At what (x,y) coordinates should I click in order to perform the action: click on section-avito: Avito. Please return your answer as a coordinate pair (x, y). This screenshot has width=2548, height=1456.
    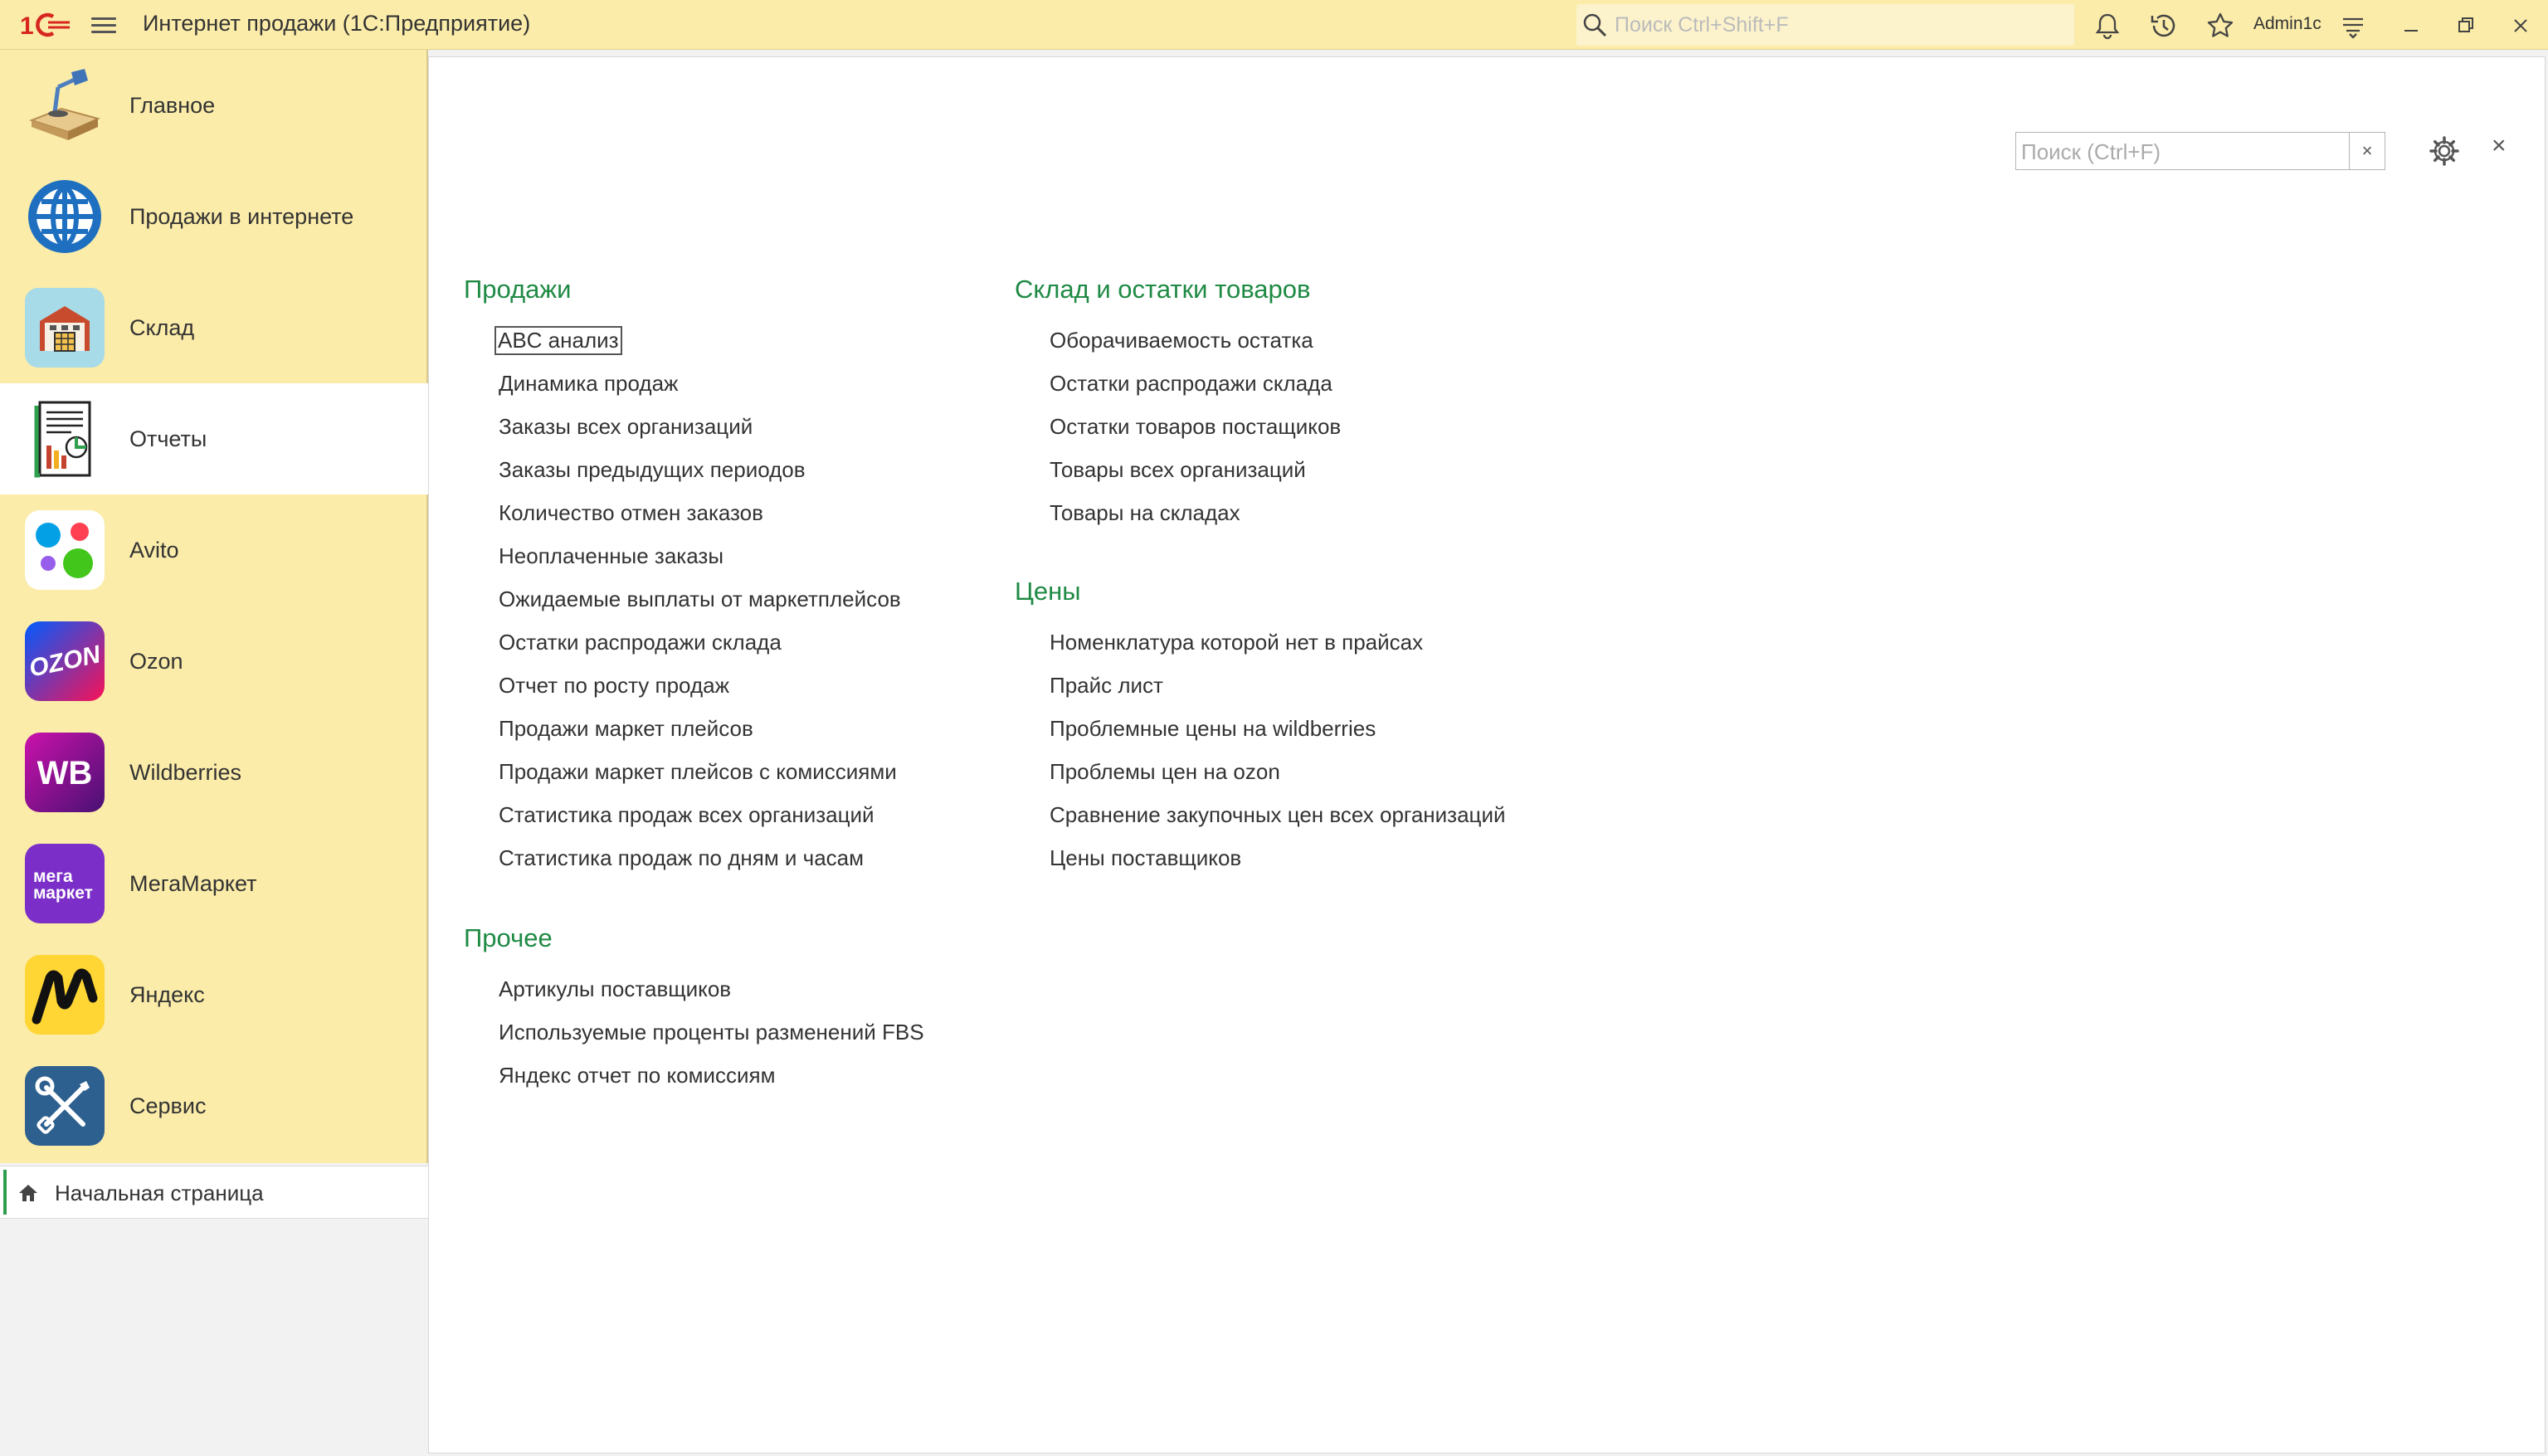
    Looking at the image, I should click on (214, 550).